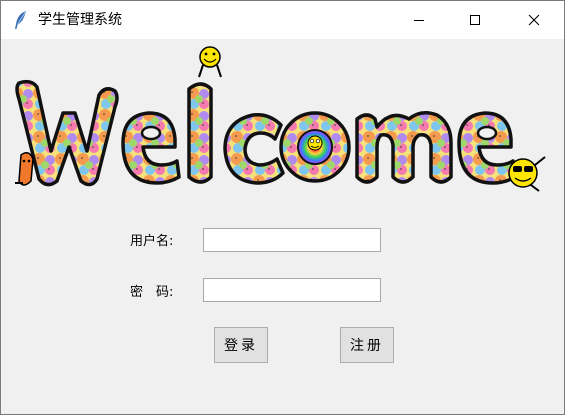  Describe the element at coordinates (80, 20) in the screenshot. I see `window-title: 学生管理系统` at that location.